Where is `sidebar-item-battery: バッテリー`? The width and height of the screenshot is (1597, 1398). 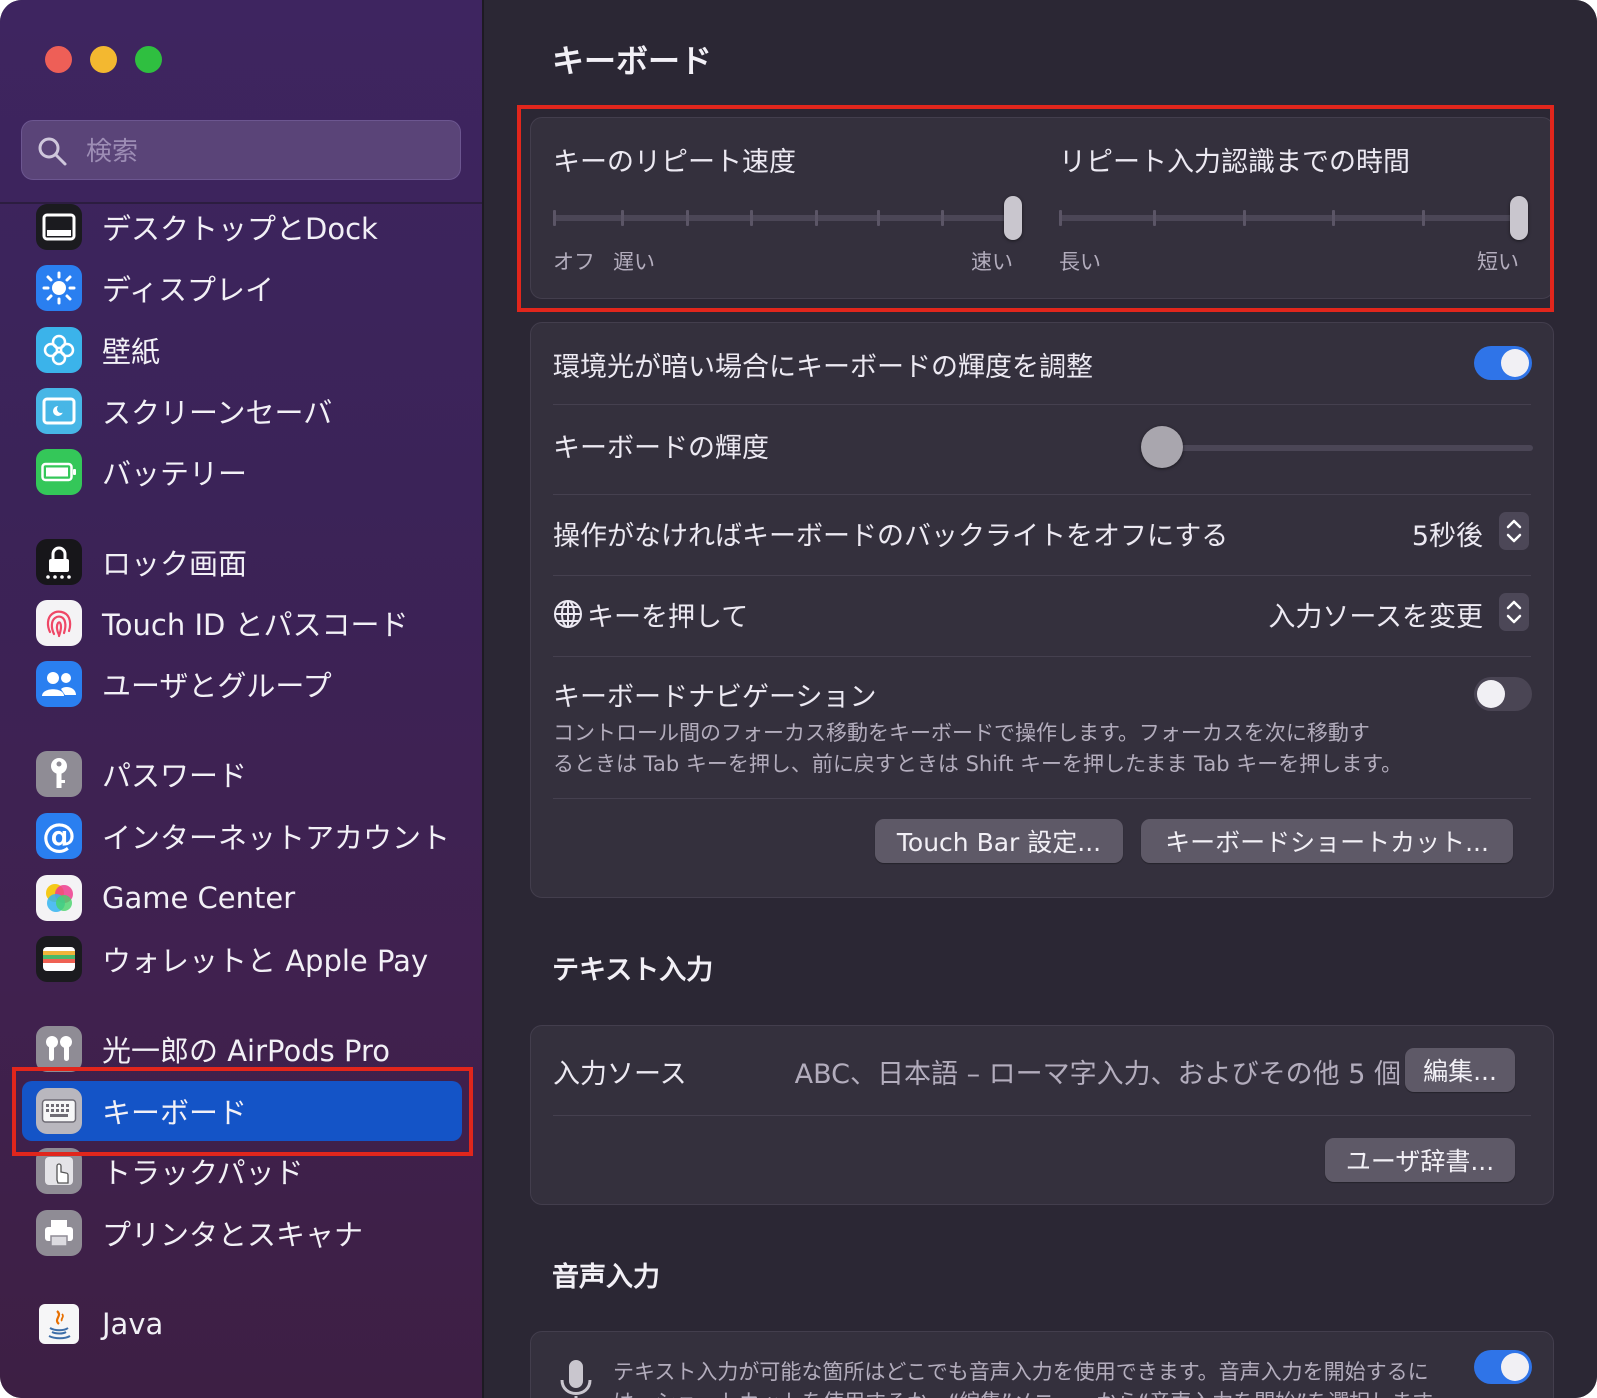 sidebar-item-battery: バッテリー is located at coordinates (242, 472).